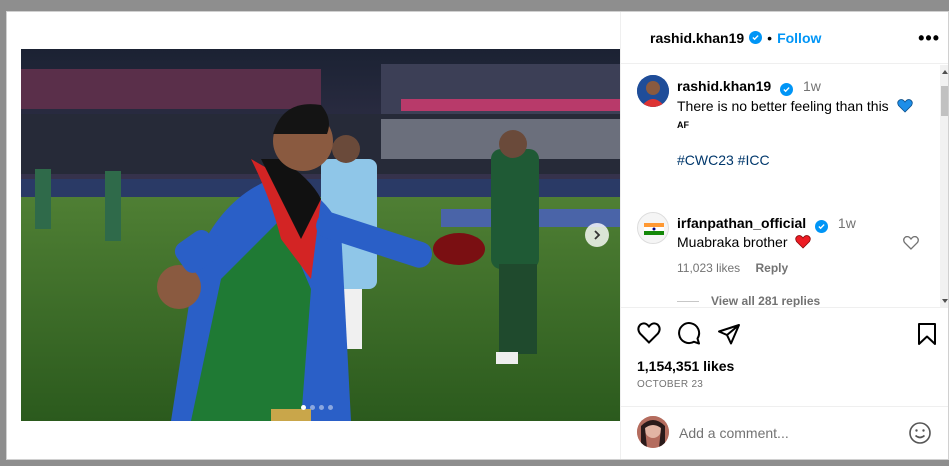 The width and height of the screenshot is (949, 466). What do you see at coordinates (904, 106) in the screenshot?
I see `blue-heart-icon` at bounding box center [904, 106].